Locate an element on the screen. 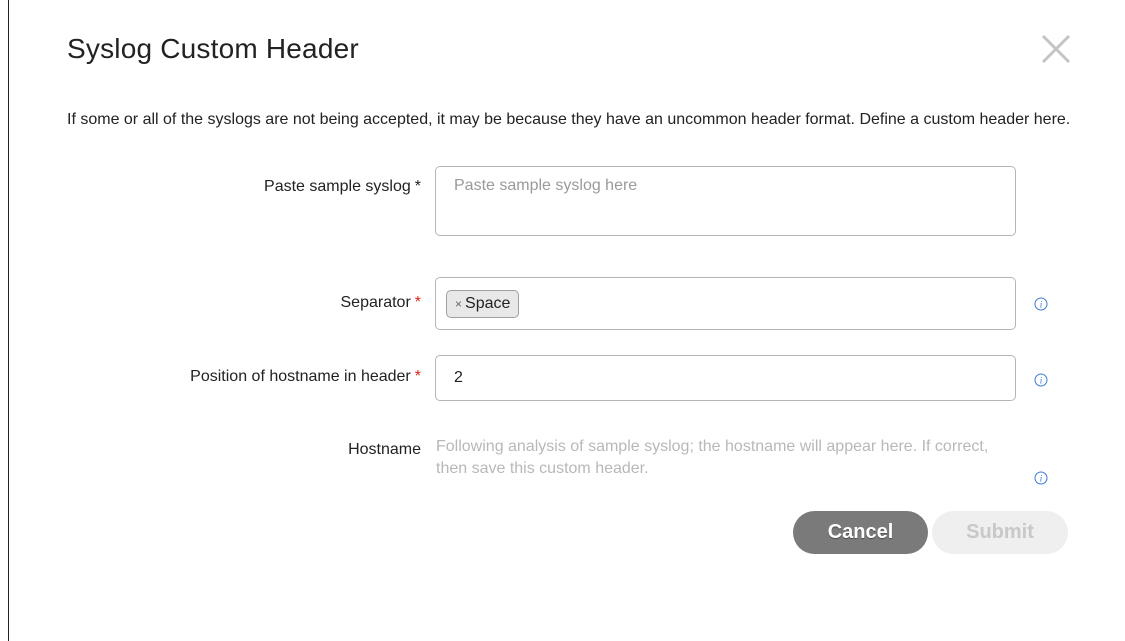 The width and height of the screenshot is (1125, 641). tag-remove-icon: × is located at coordinates (458, 304).